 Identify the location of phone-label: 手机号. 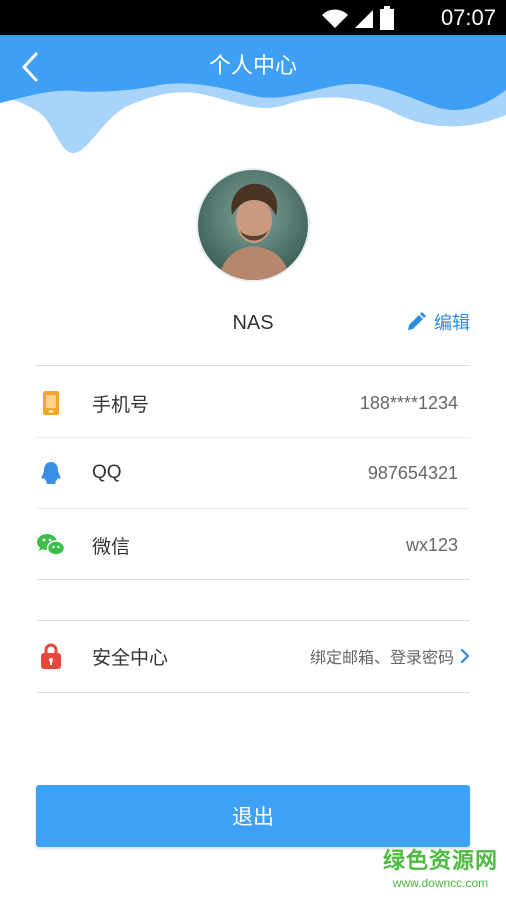
(121, 404).